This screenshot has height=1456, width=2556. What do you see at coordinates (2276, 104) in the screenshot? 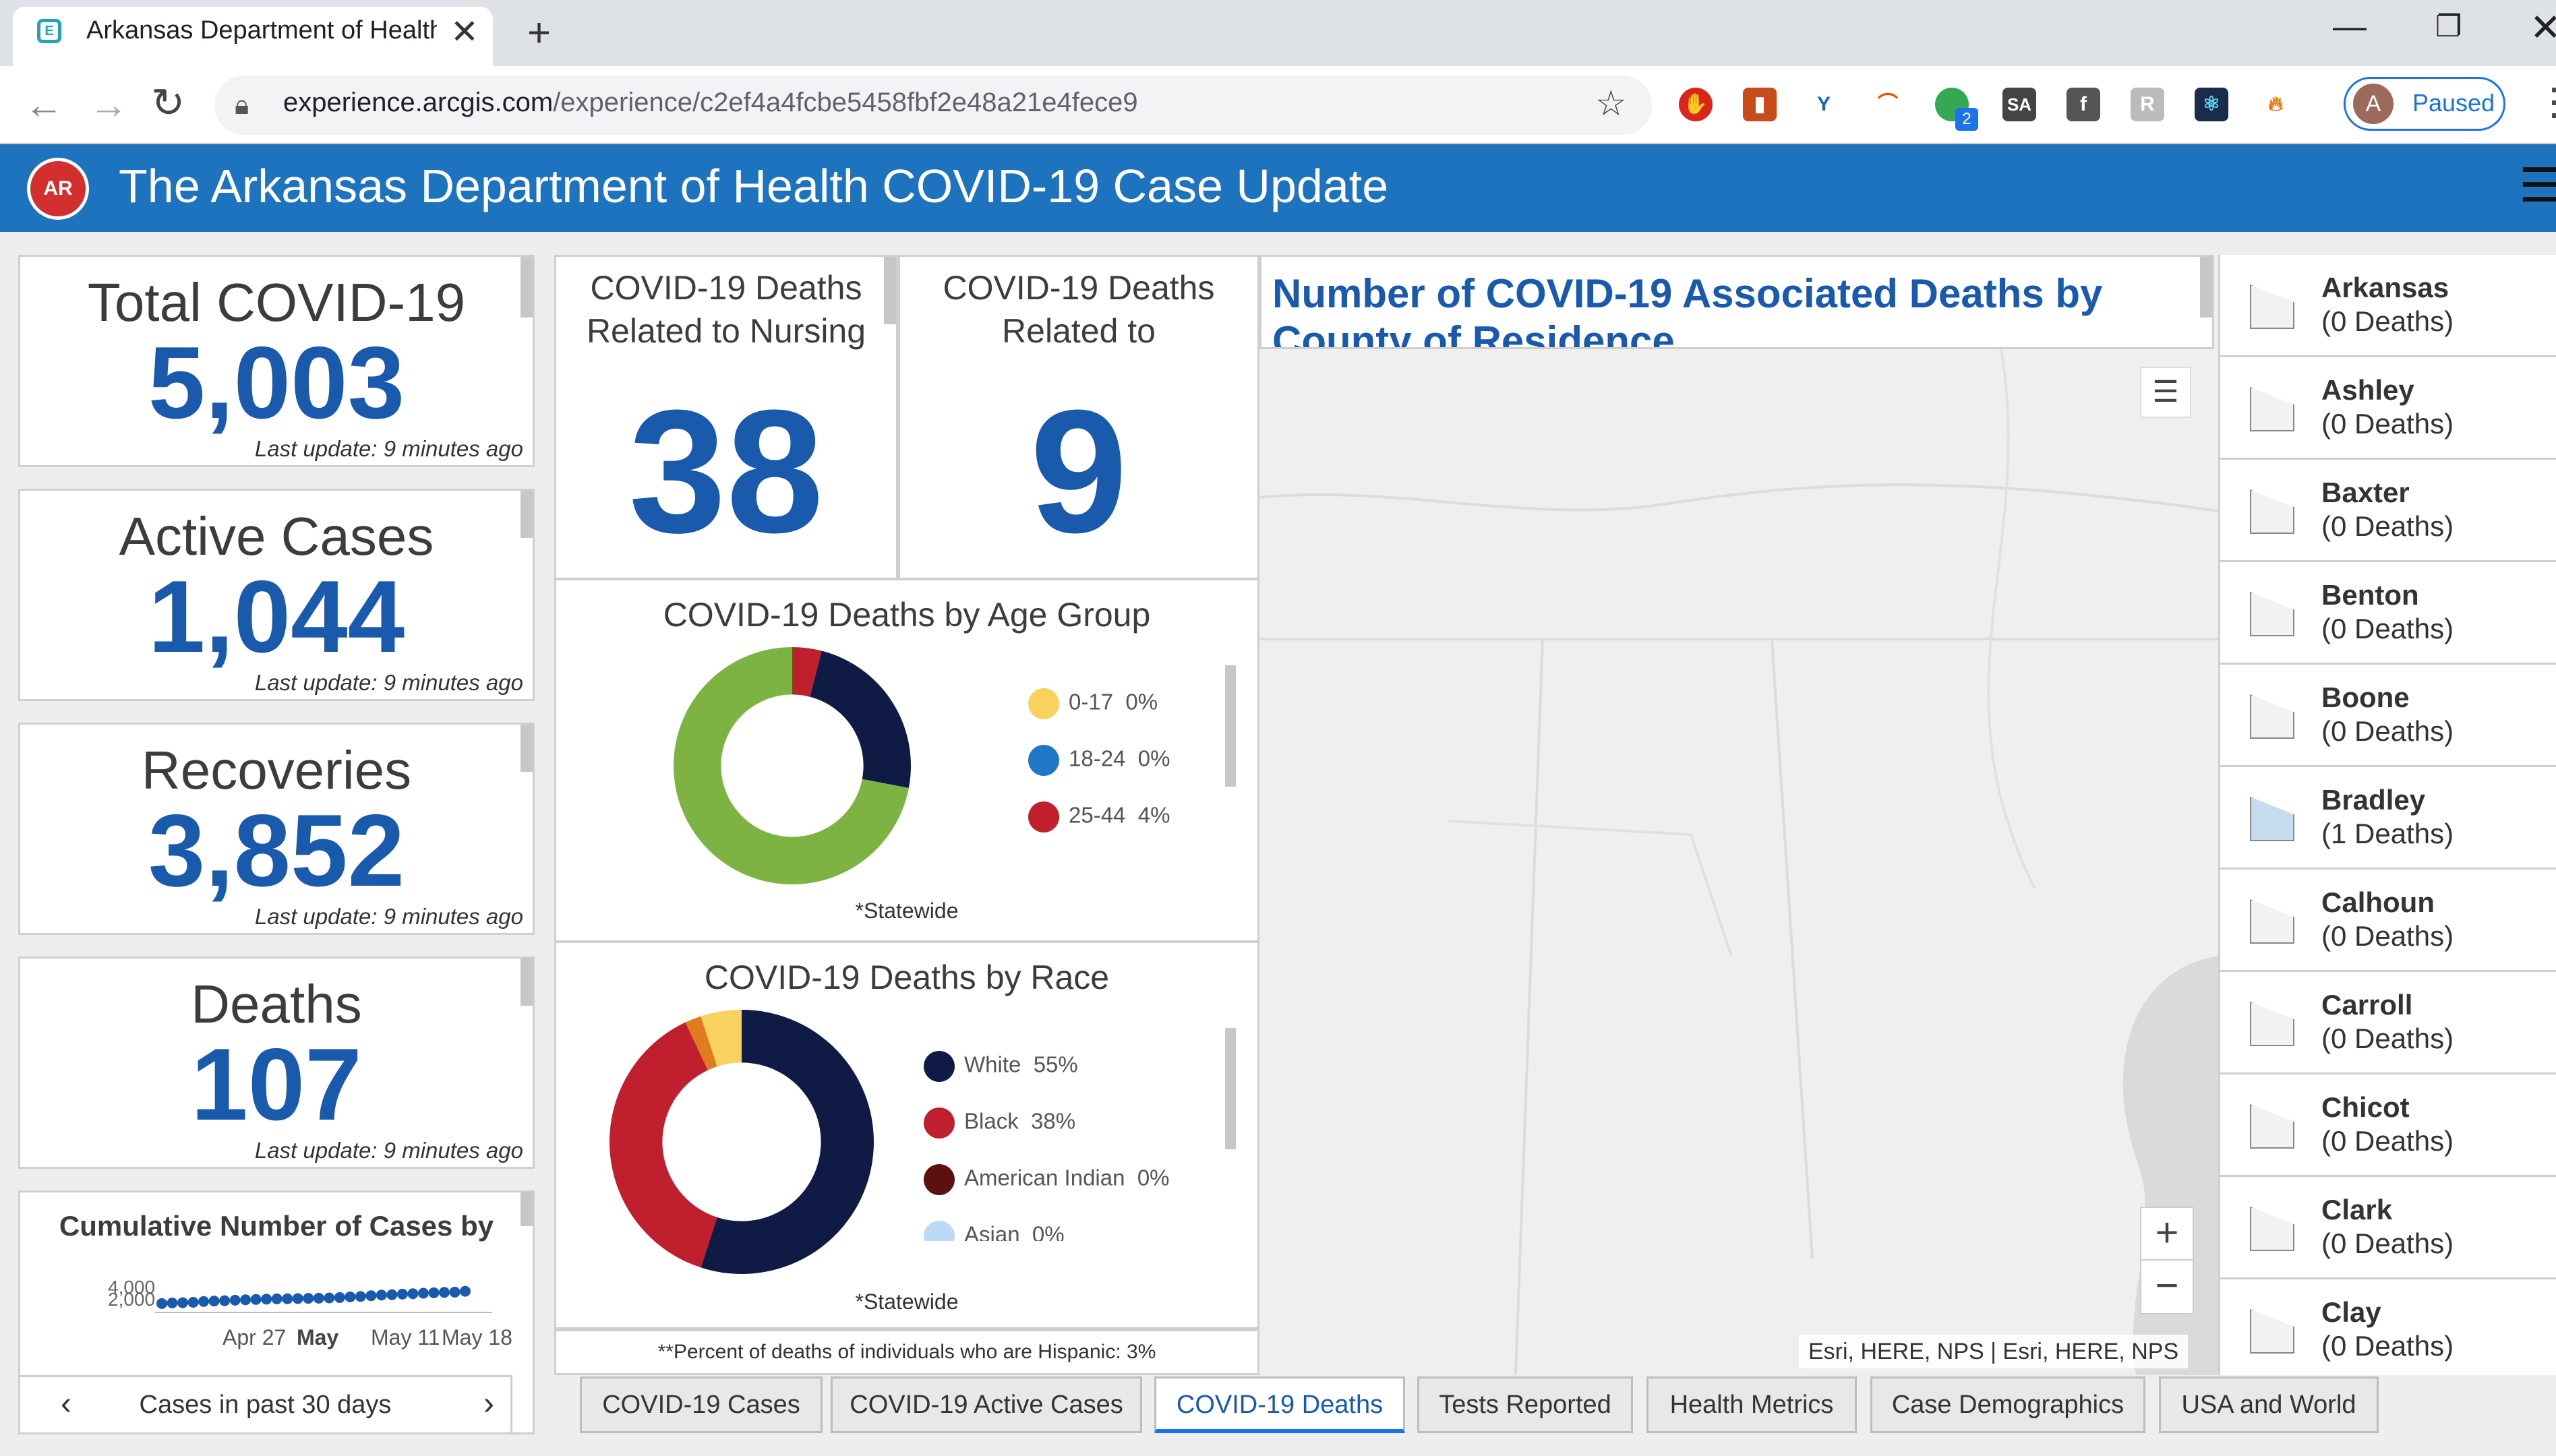
I see `fire-extension-icon: 🔥︎` at bounding box center [2276, 104].